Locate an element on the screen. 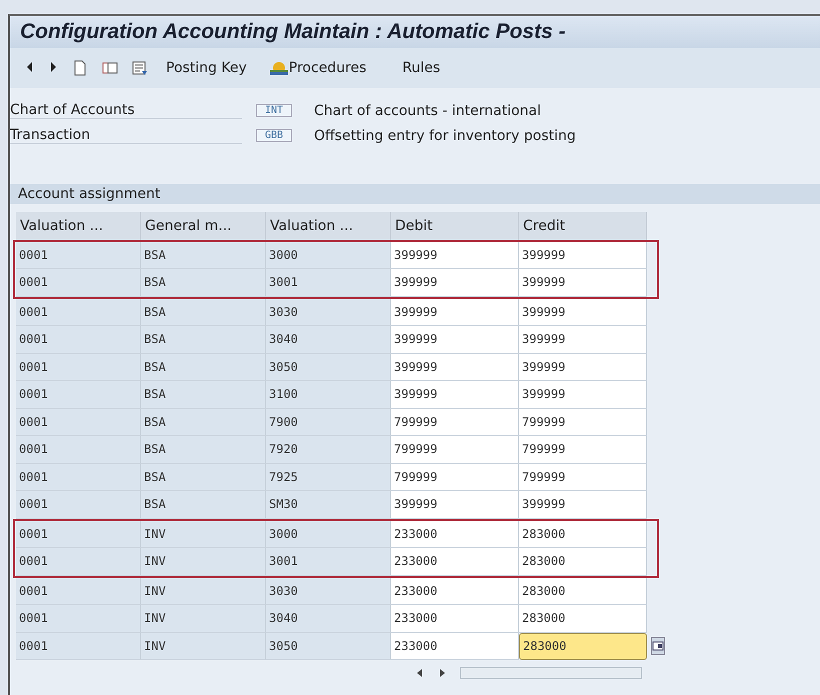 This screenshot has height=695, width=820. toolbar-button: Rules is located at coordinates (421, 68).